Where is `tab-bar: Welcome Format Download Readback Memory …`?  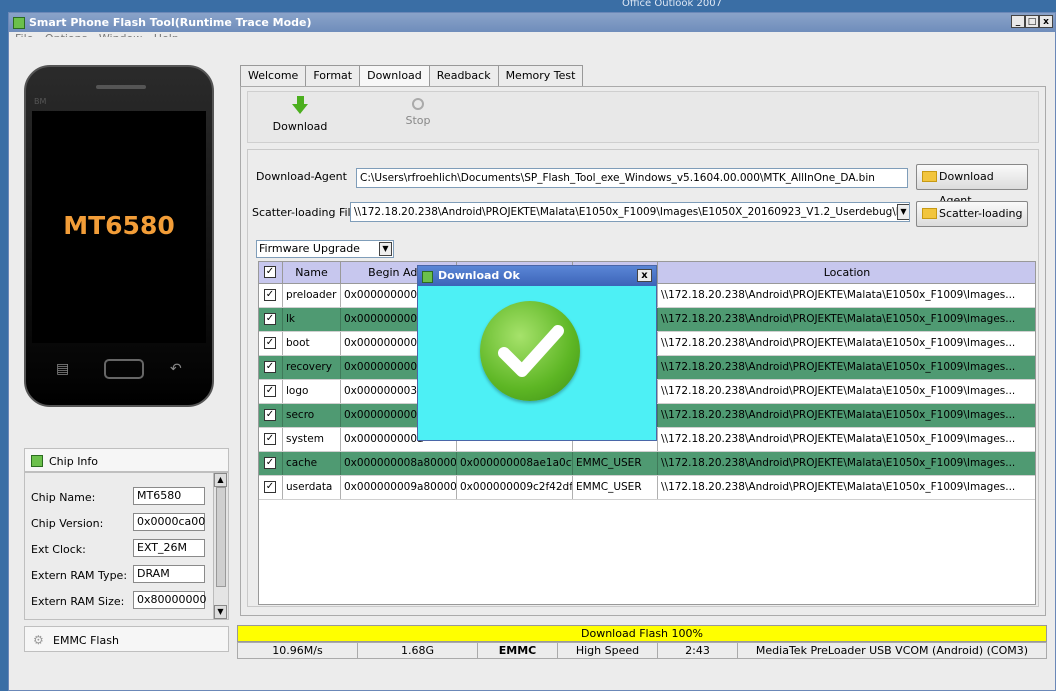 tab-bar: Welcome Format Download Readback Memory … is located at coordinates (412, 76).